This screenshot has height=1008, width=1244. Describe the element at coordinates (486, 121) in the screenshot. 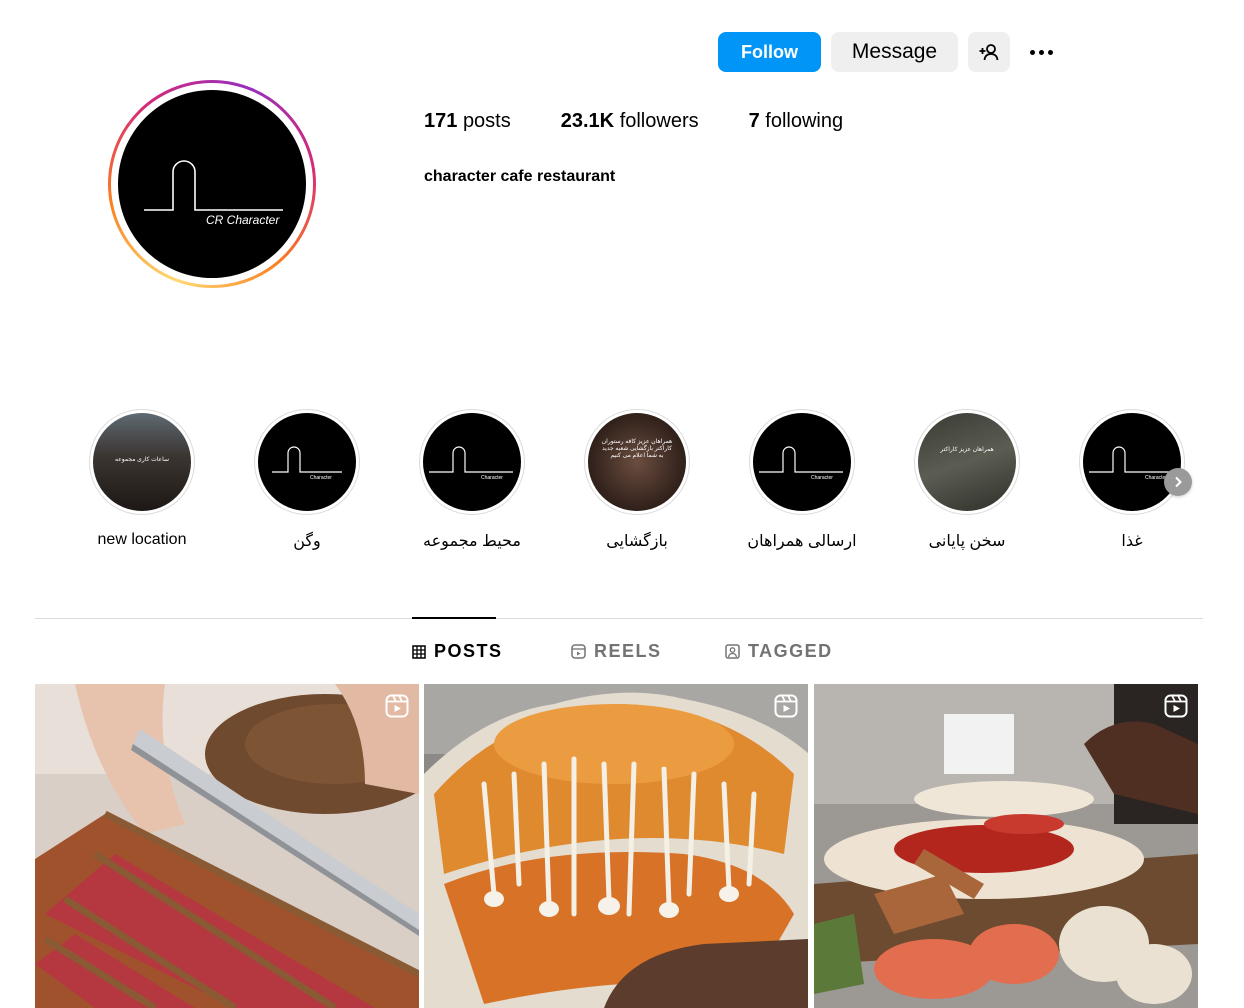

I see `posts-label: posts` at that location.